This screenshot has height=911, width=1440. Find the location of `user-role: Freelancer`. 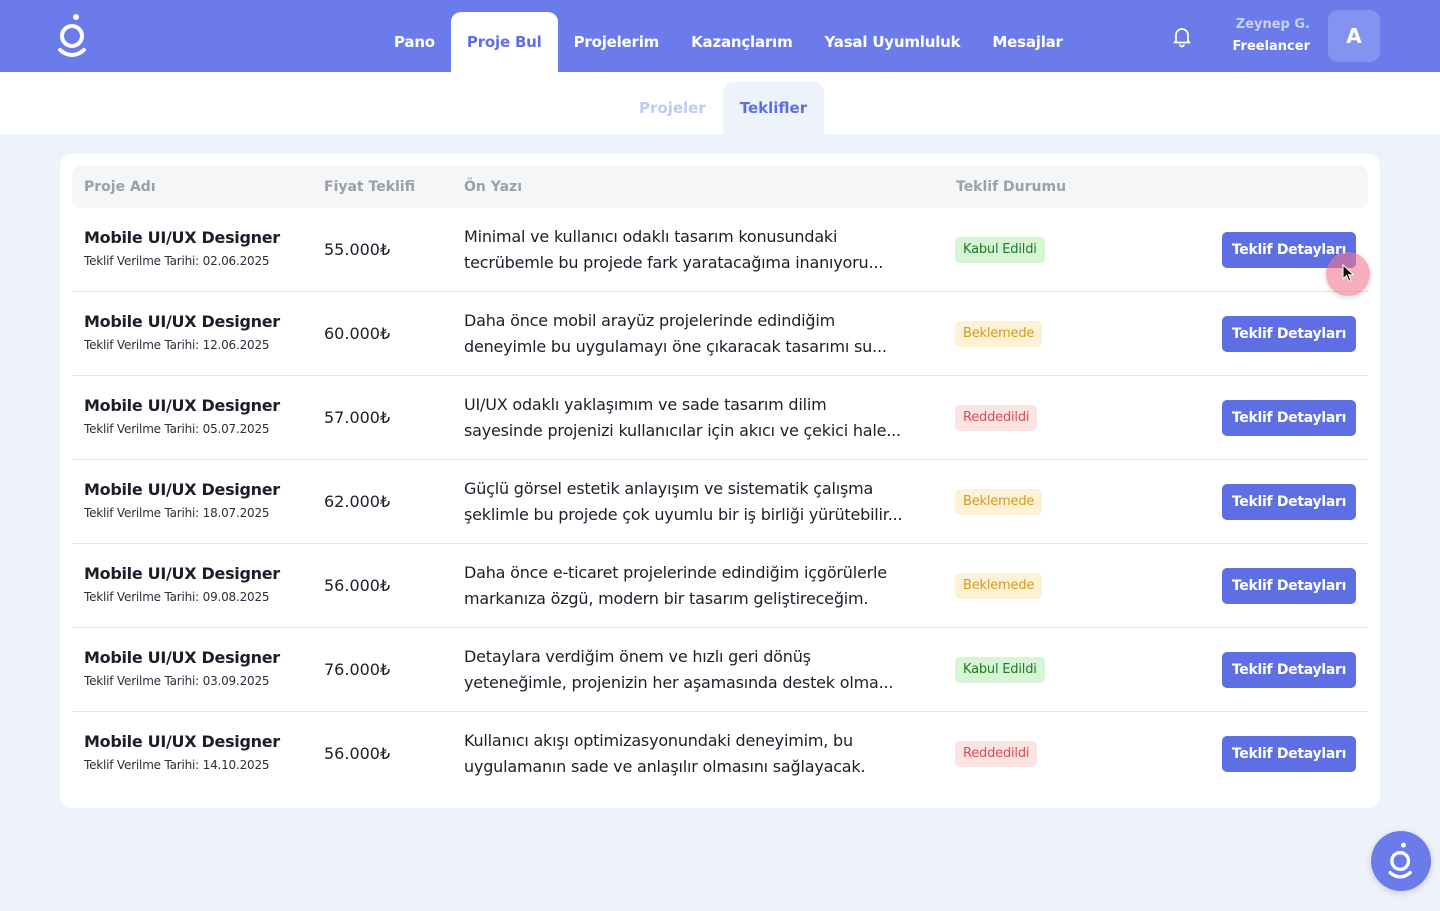

user-role: Freelancer is located at coordinates (1271, 46).